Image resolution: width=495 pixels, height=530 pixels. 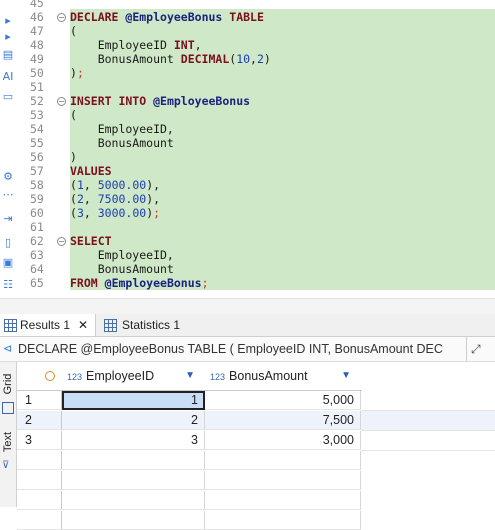 I want to click on code-line: 65 FROM @EmployeeBonus;, so click(x=247, y=283).